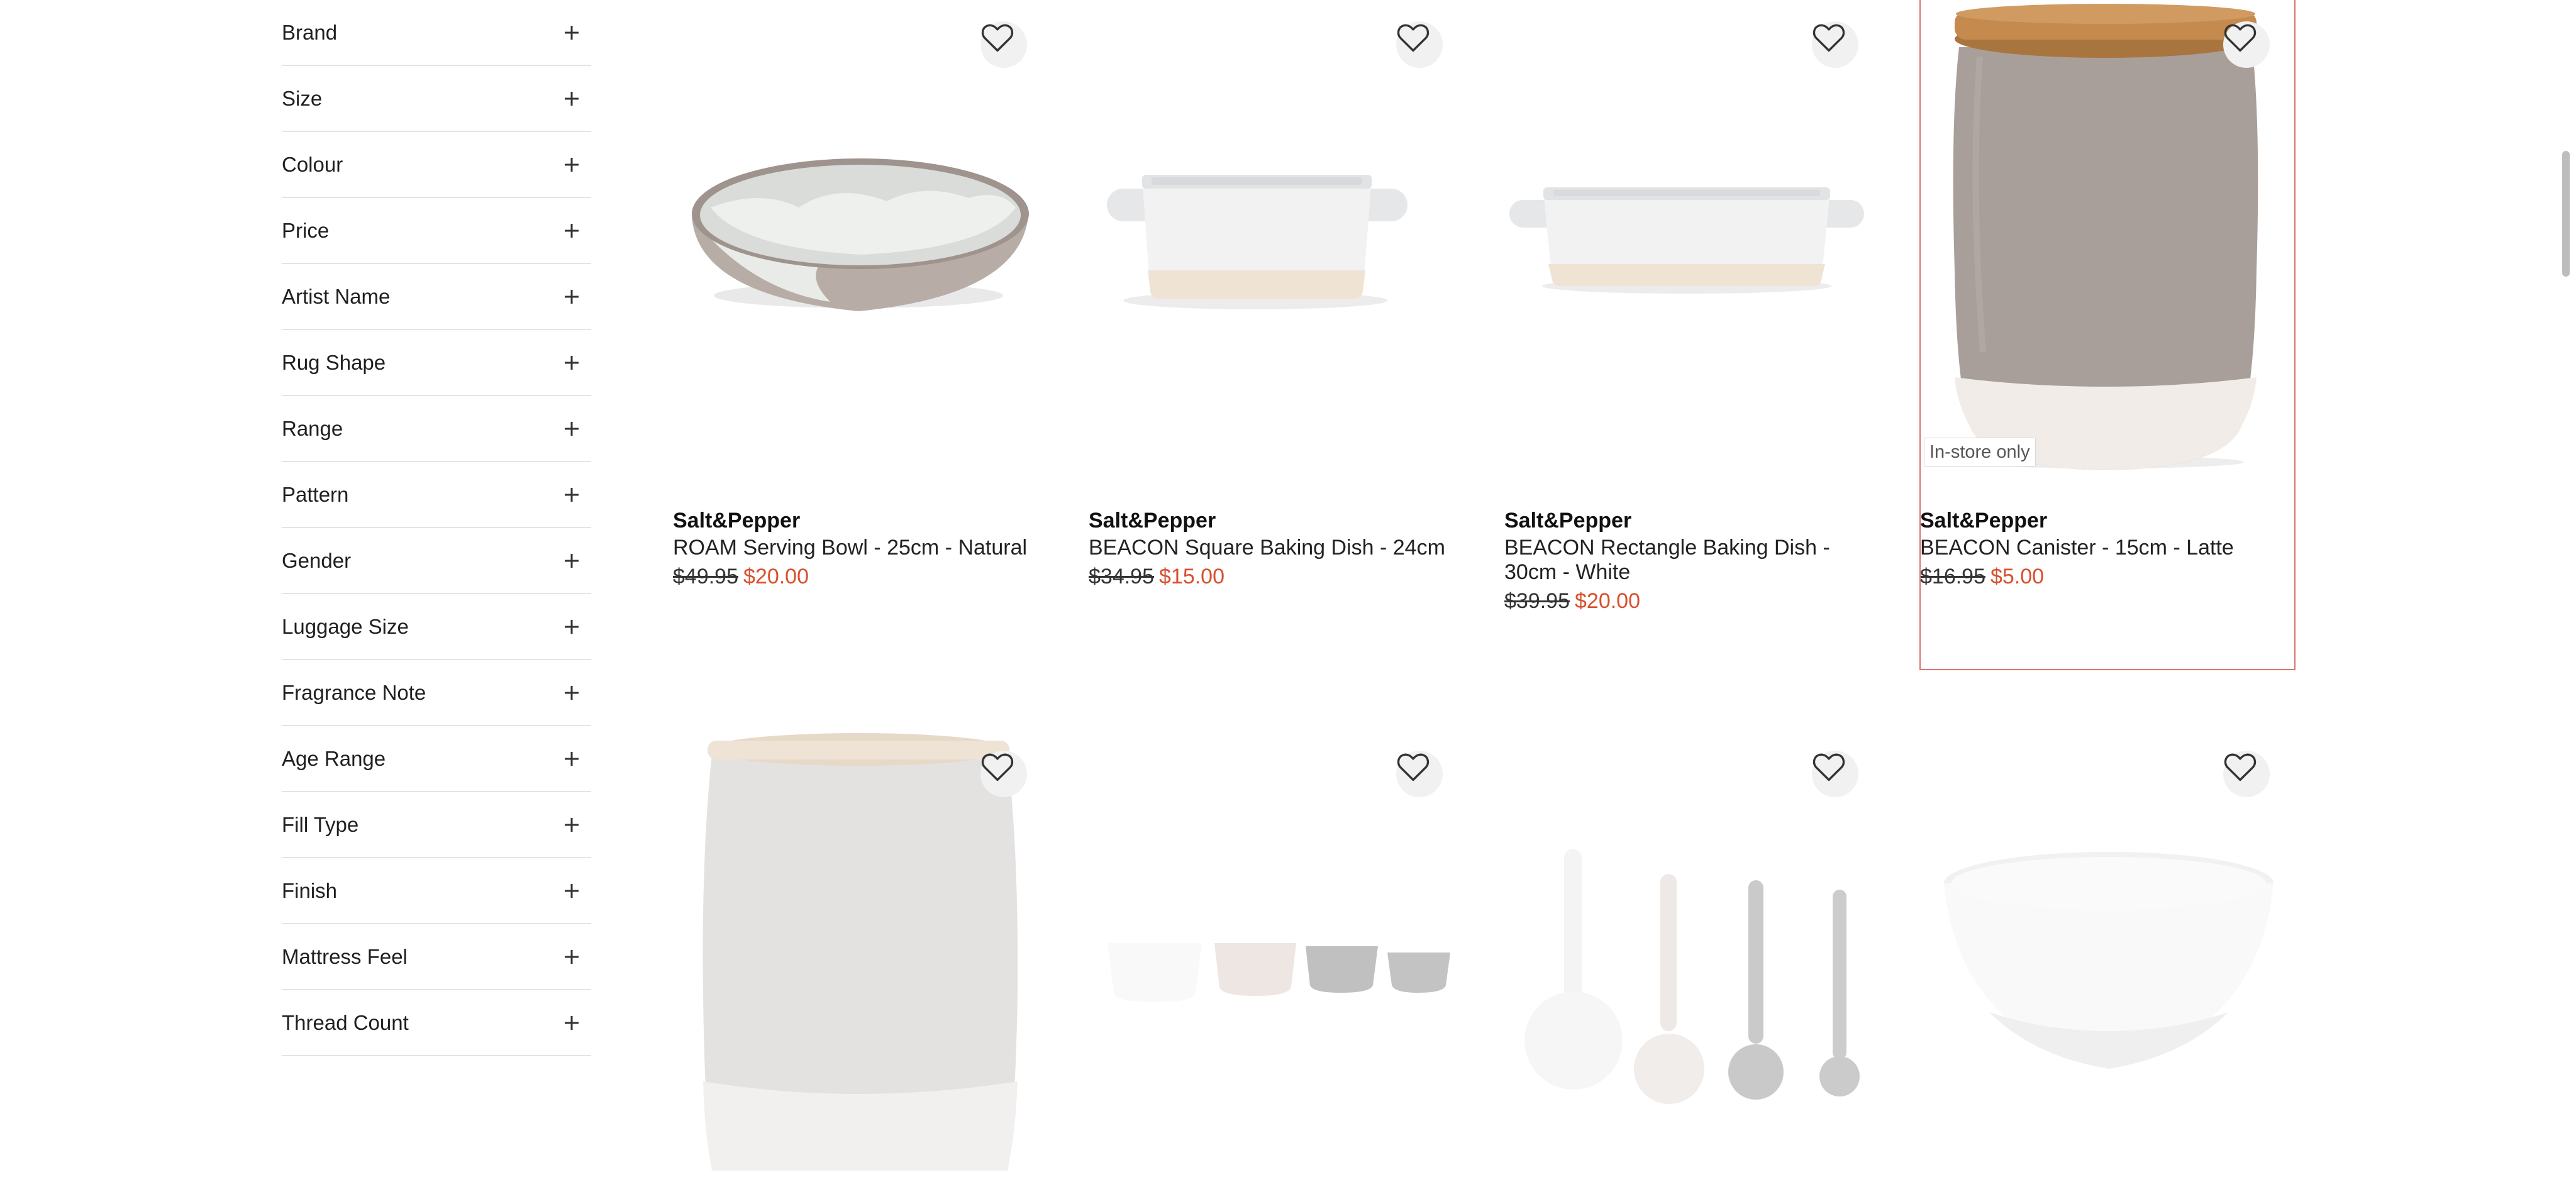  I want to click on original-price: $34.95, so click(1121, 576).